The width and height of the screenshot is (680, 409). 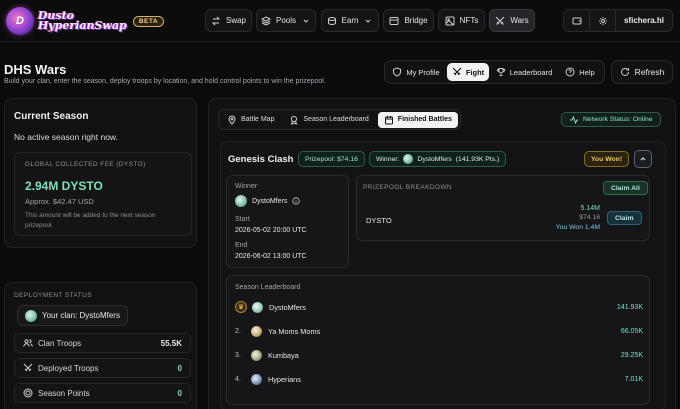 What do you see at coordinates (629, 307) in the screenshot?
I see `leaderboard-points: 141.93K` at bounding box center [629, 307].